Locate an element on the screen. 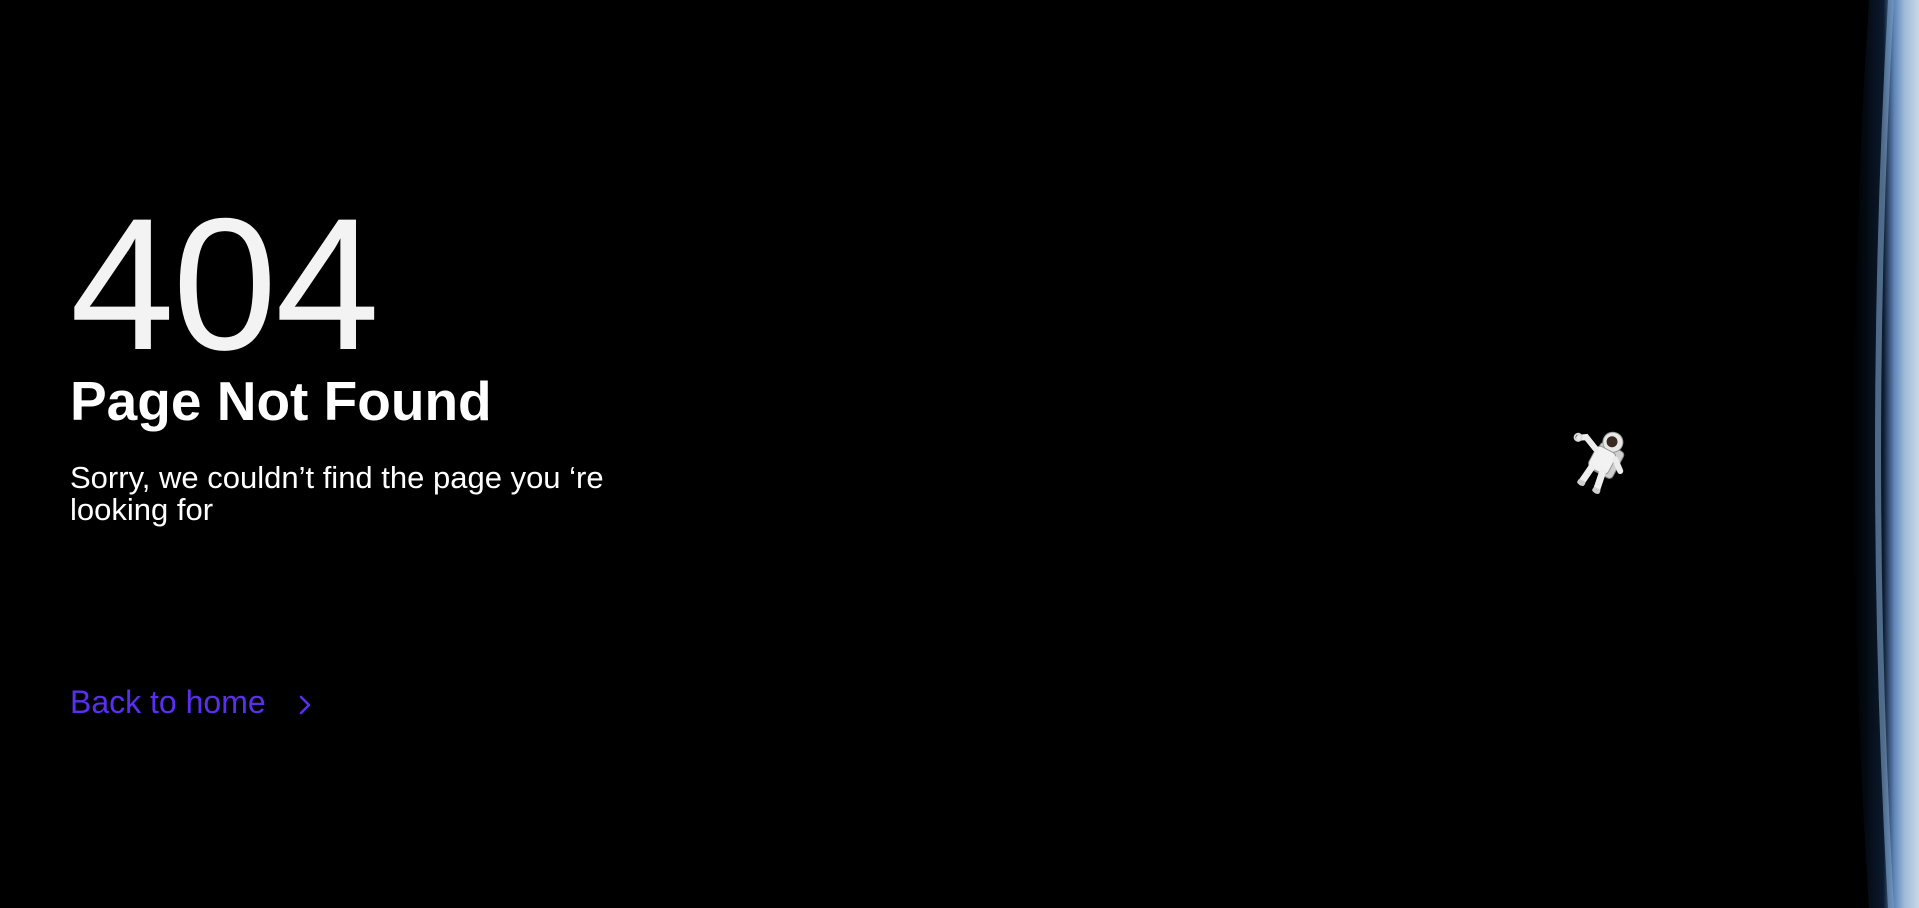 This screenshot has height=908, width=1919. back-to-home-link: Back to home is located at coordinates (191, 702).